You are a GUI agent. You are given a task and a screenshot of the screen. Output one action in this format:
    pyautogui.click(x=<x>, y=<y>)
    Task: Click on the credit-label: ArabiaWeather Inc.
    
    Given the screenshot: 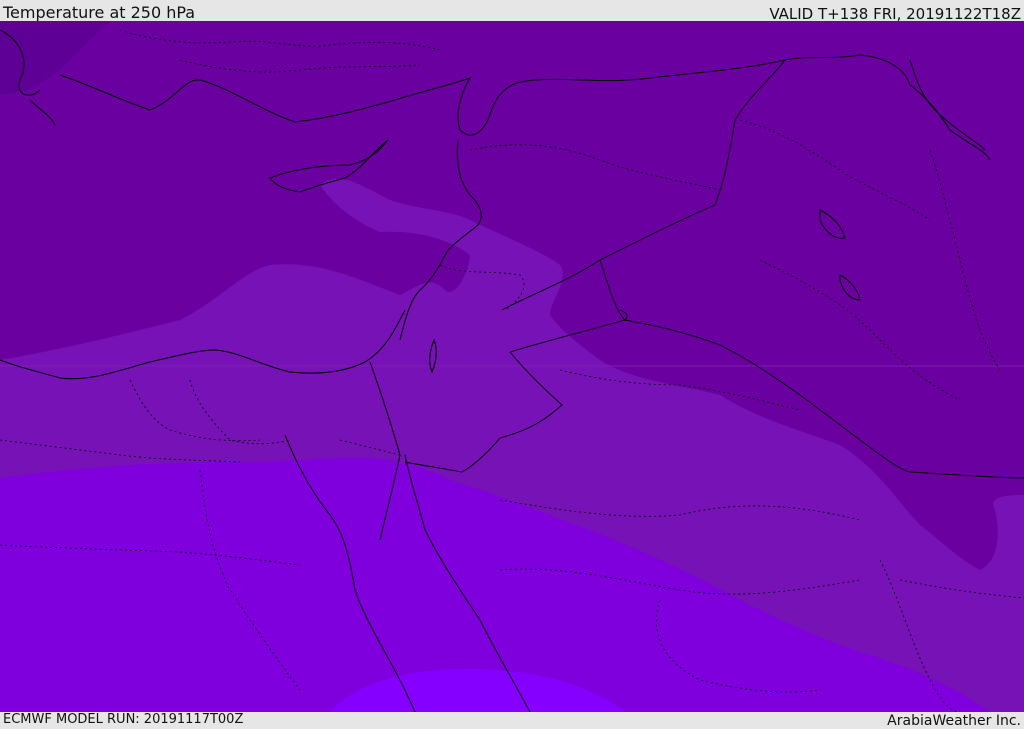 What is the action you would take?
    pyautogui.click(x=954, y=721)
    